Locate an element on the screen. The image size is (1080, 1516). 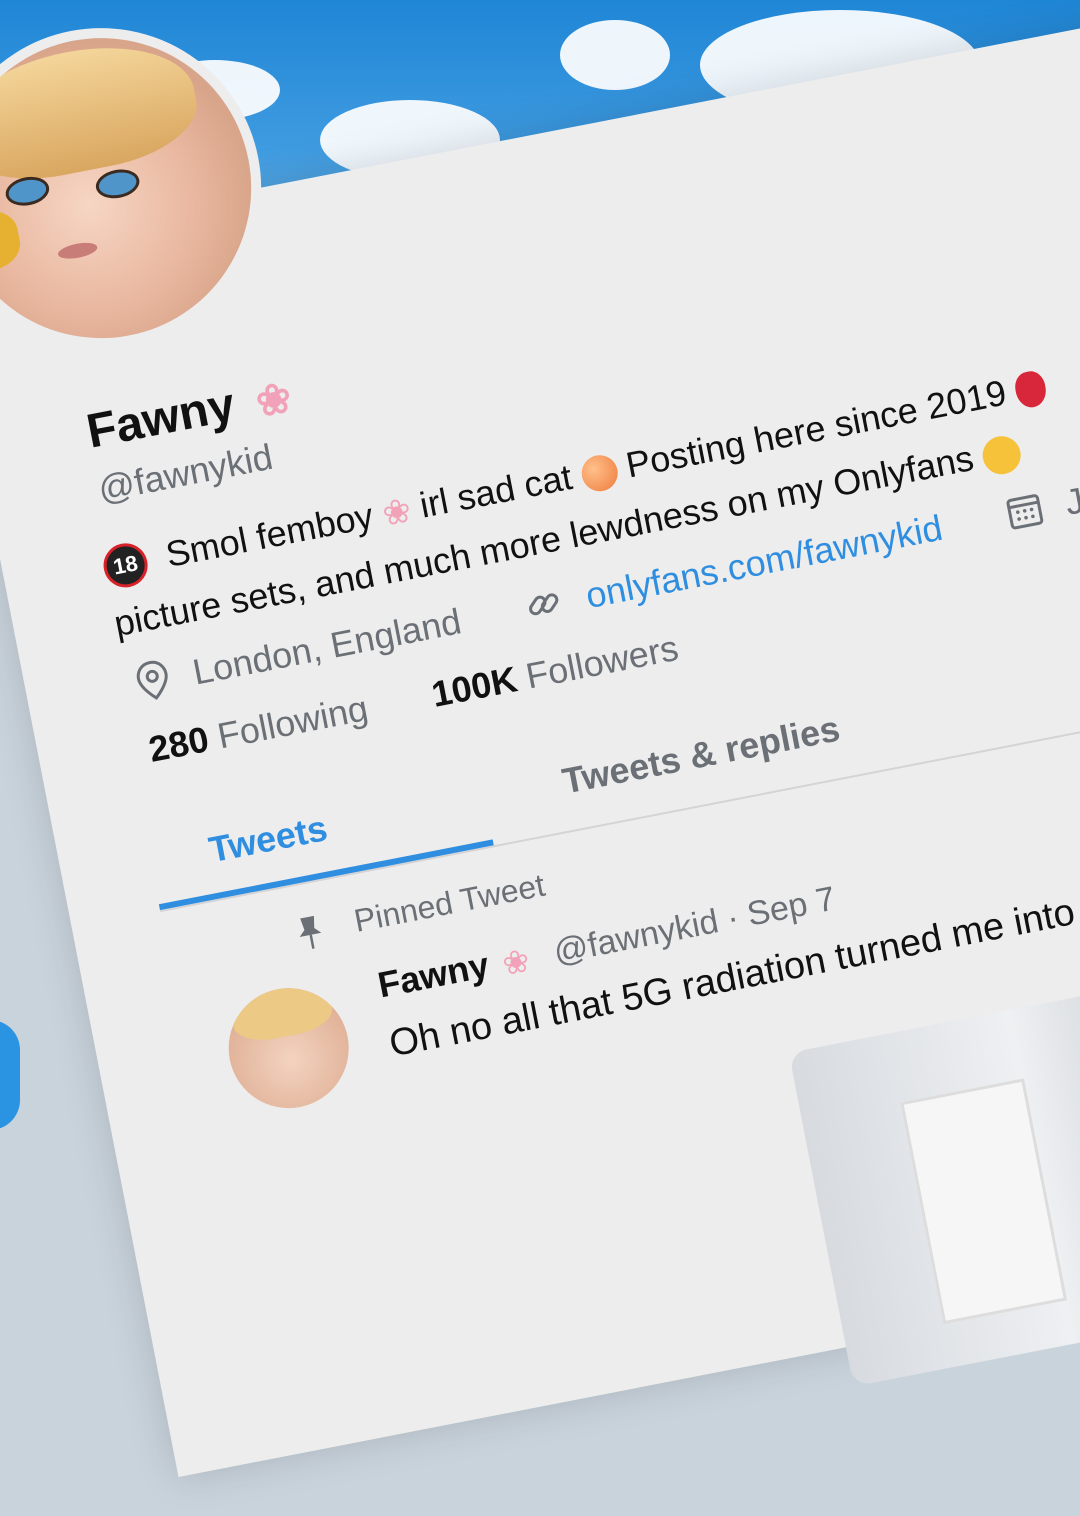
tweet-date: · Sep 7 is located at coordinates (781, 909).